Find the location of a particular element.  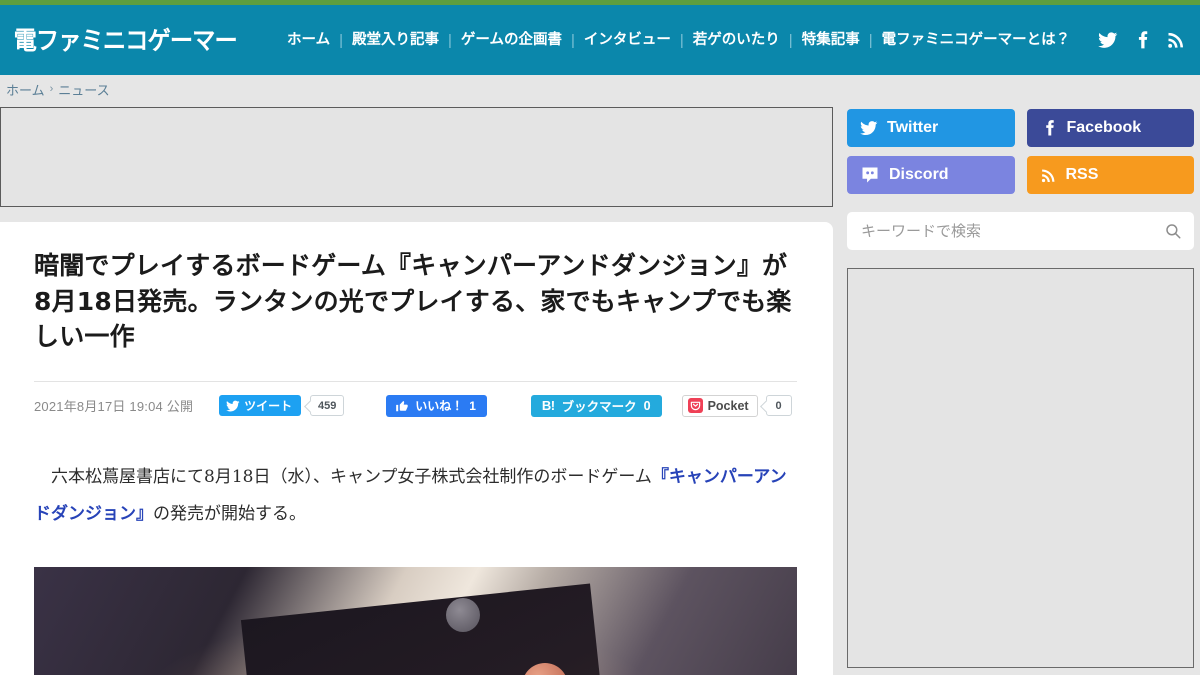

facebook-like-button: いいね！ 1 is located at coordinates (436, 405).